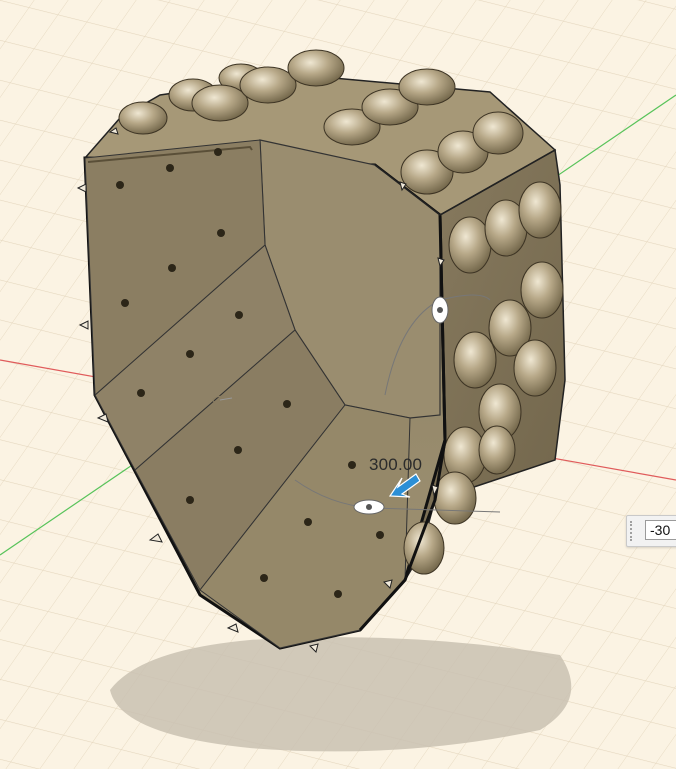  I want to click on model-shadow, so click(341, 694).